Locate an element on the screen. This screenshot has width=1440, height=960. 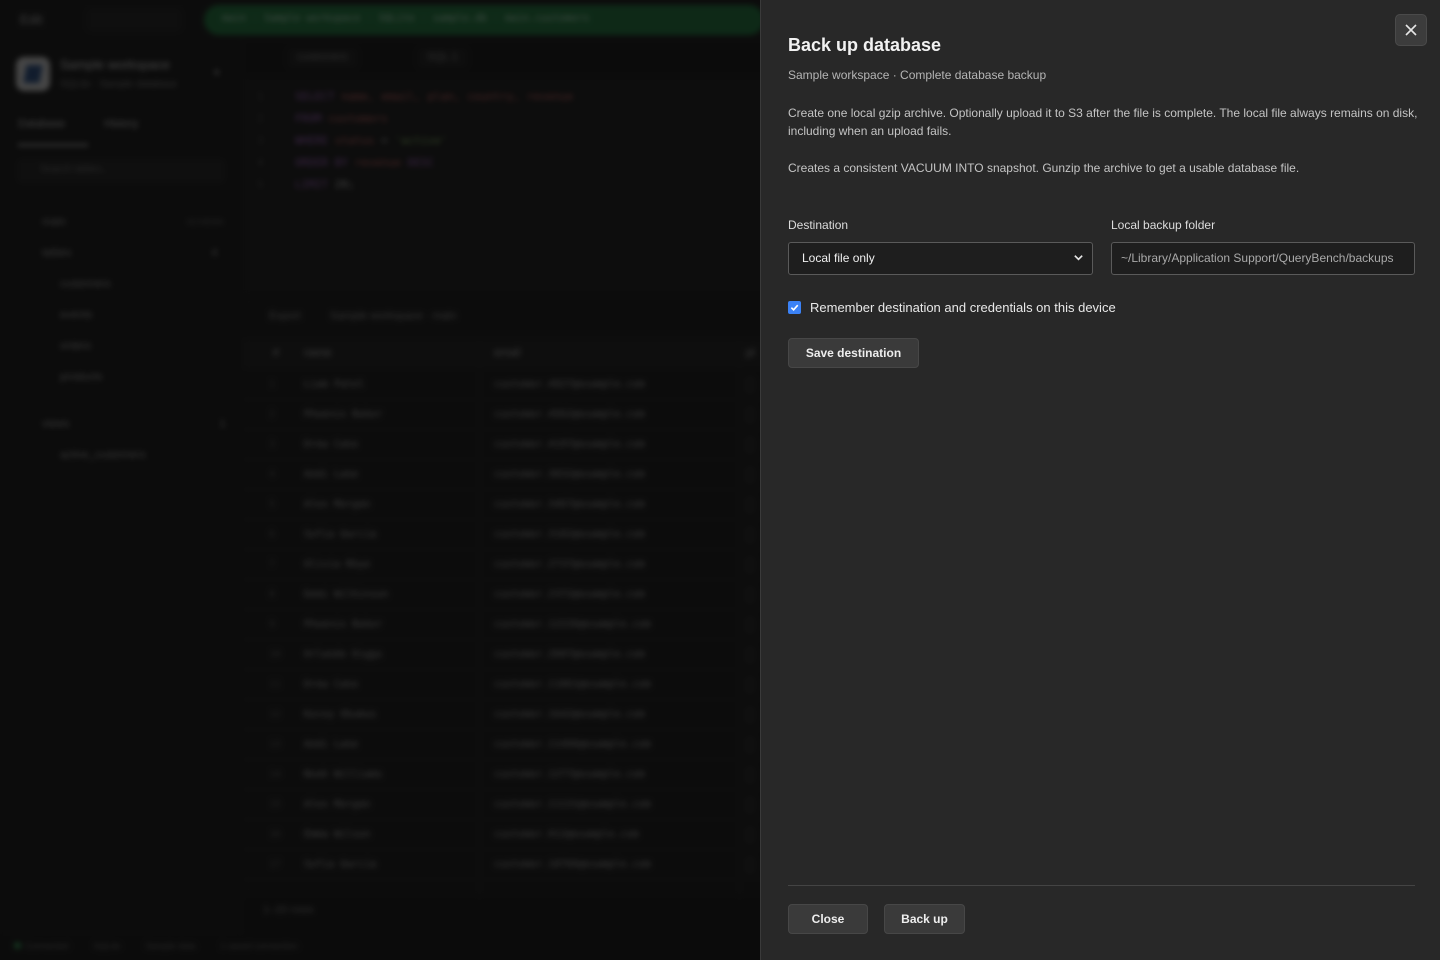
destination-select: Local file only is located at coordinates (940, 258).